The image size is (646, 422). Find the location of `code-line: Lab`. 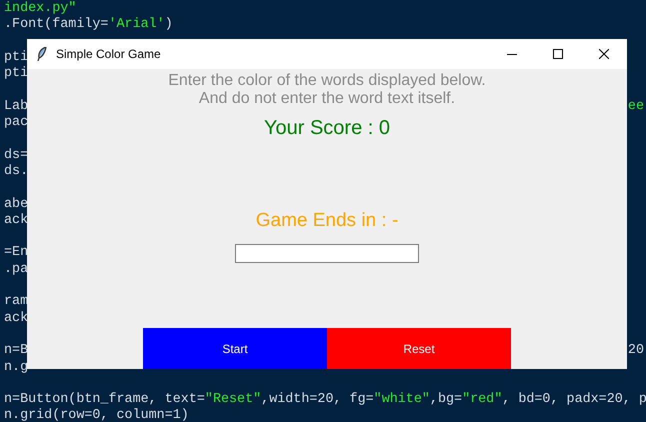

code-line: Lab is located at coordinates (16, 107).